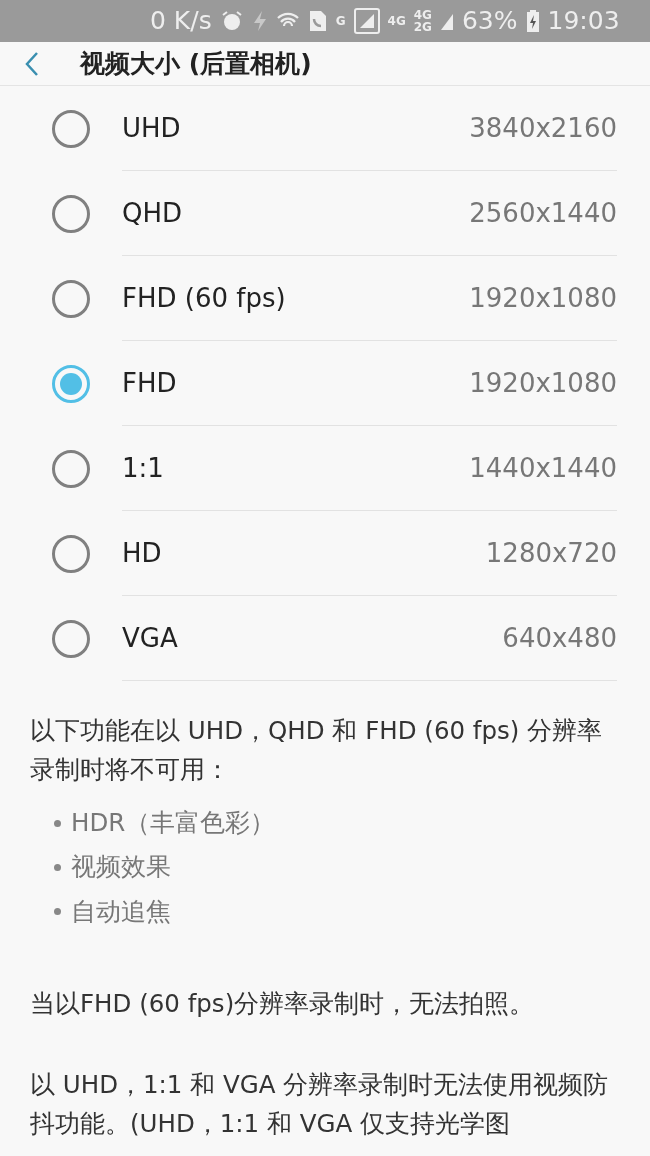  Describe the element at coordinates (152, 213) in the screenshot. I see `option-label: QHD` at that location.